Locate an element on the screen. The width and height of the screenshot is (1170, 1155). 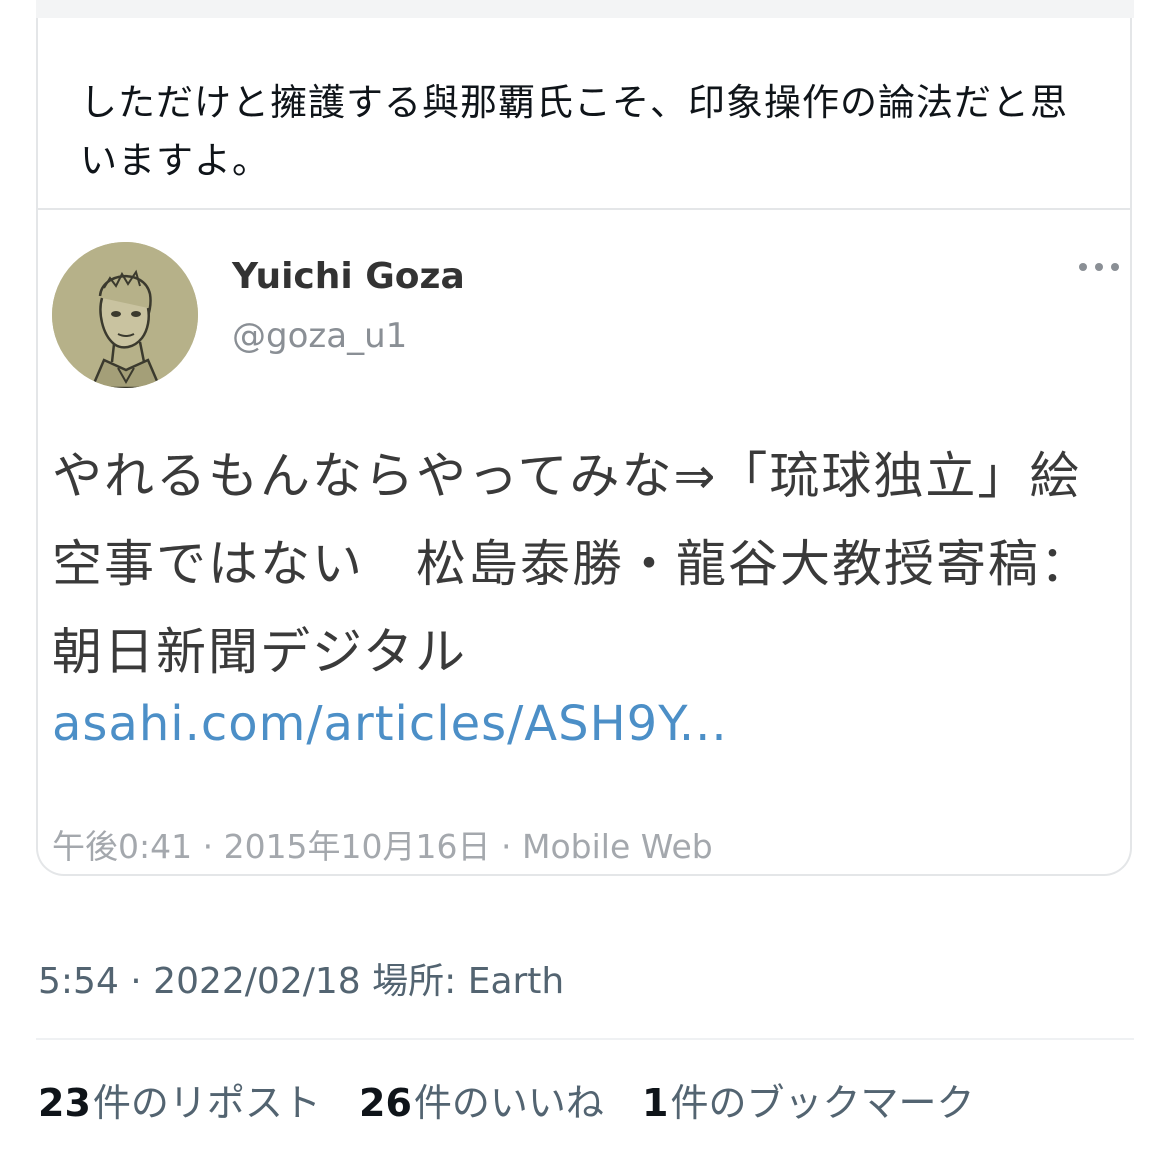
avatar is located at coordinates (125, 315).